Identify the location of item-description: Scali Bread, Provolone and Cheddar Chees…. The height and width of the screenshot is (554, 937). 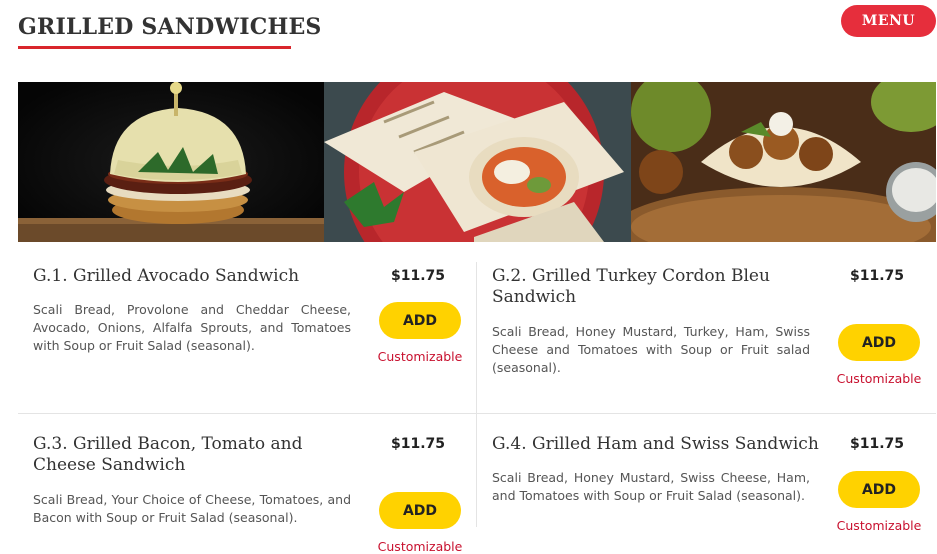
(192, 327).